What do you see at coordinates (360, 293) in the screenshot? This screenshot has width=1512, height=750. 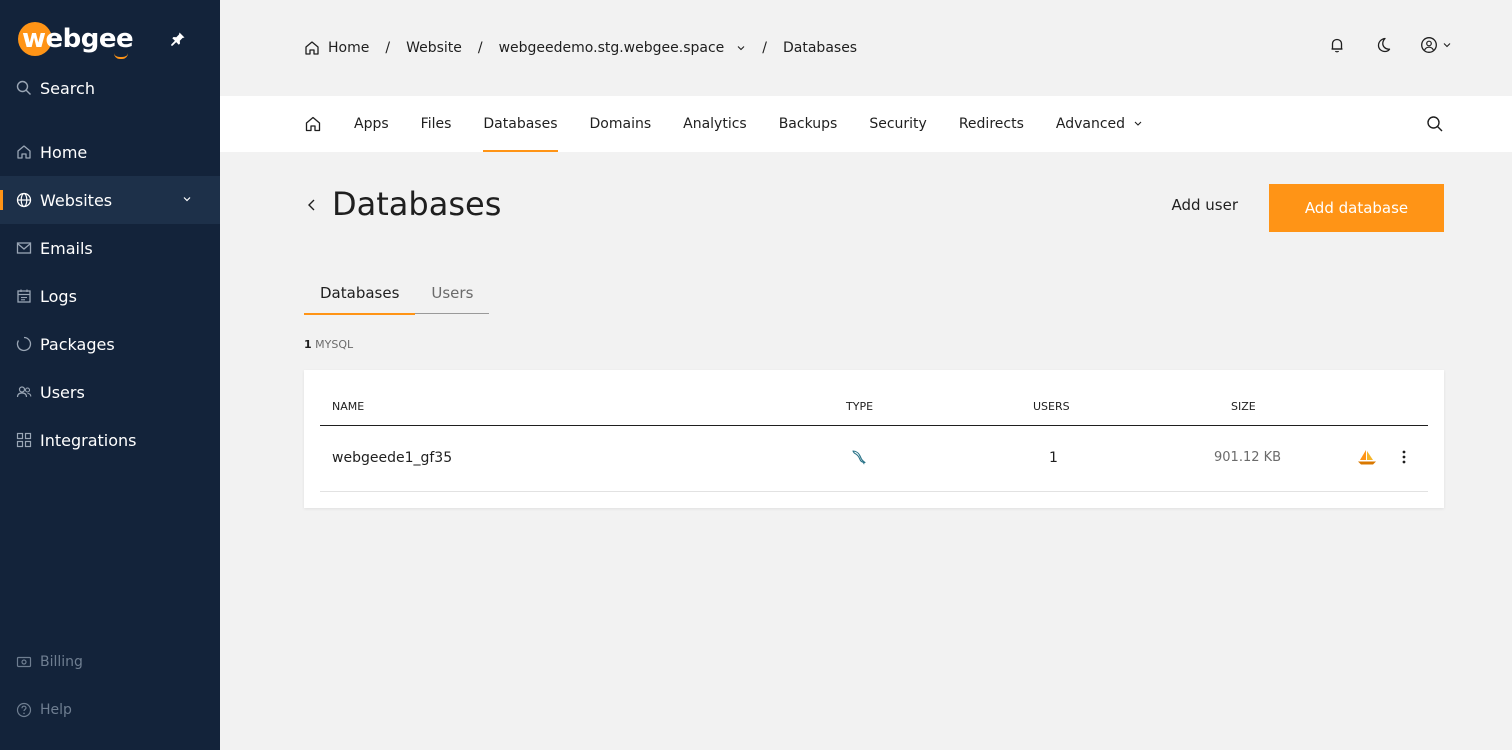 I see `subtab-databases: Databases` at bounding box center [360, 293].